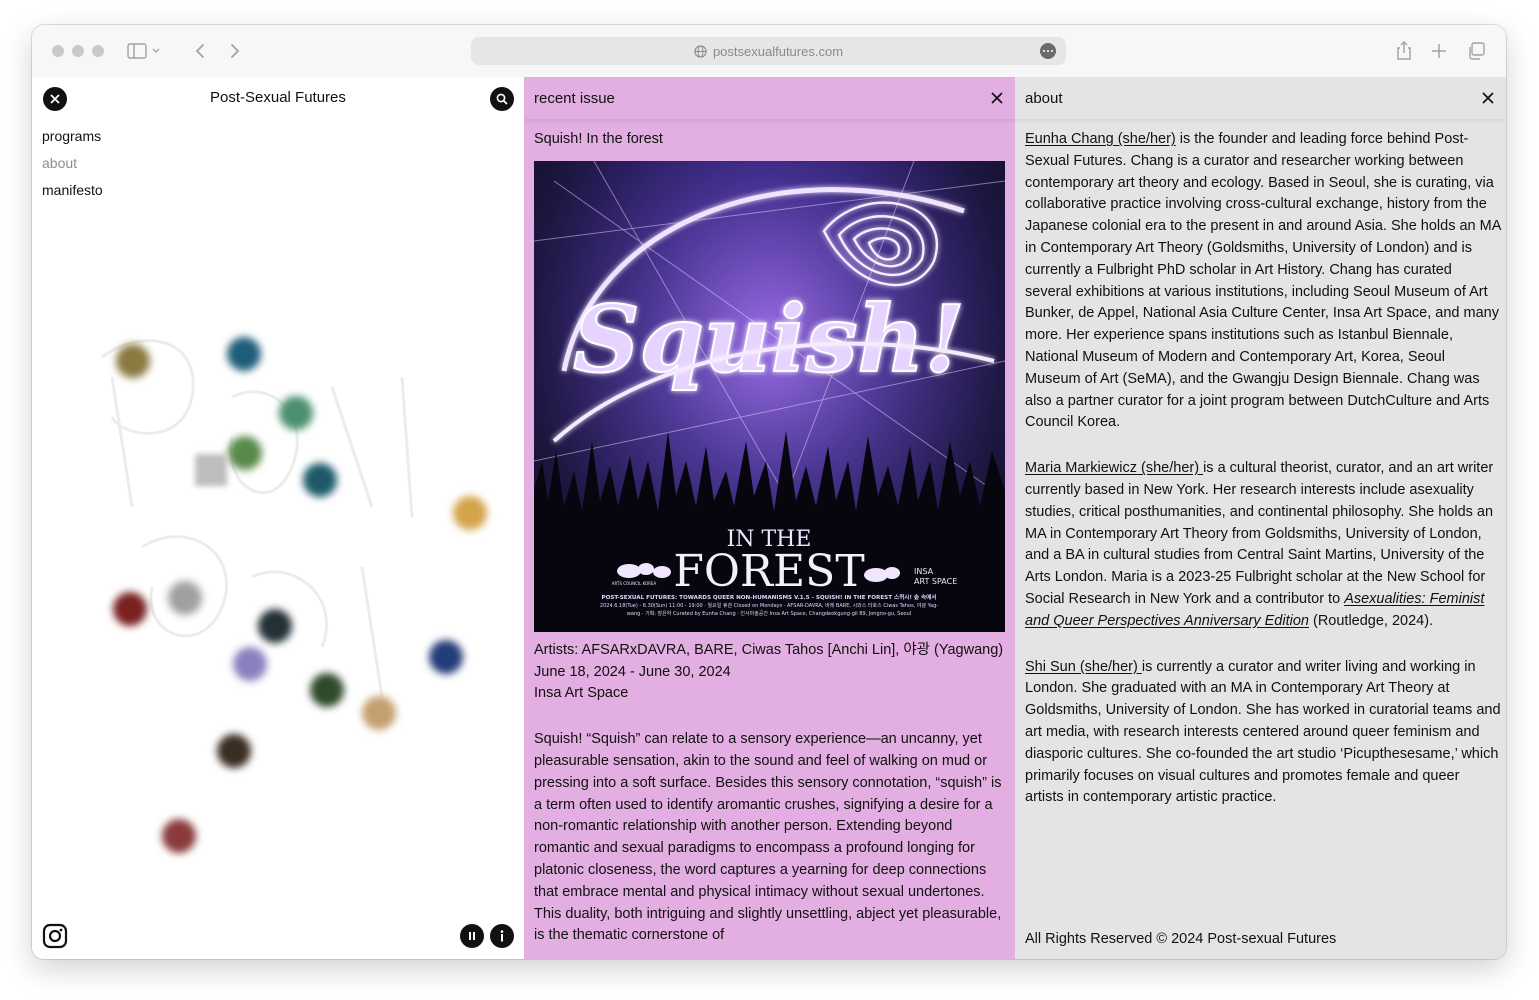  What do you see at coordinates (1083, 667) in the screenshot?
I see `bio-link-shi-sun: Shi Sun (she/her)` at bounding box center [1083, 667].